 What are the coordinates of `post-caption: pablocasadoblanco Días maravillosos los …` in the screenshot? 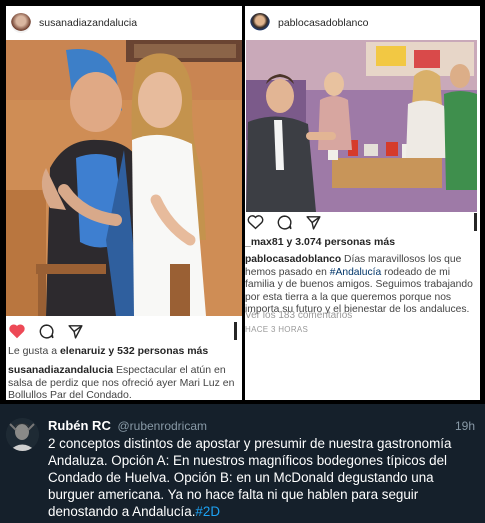 It's located at (359, 285).